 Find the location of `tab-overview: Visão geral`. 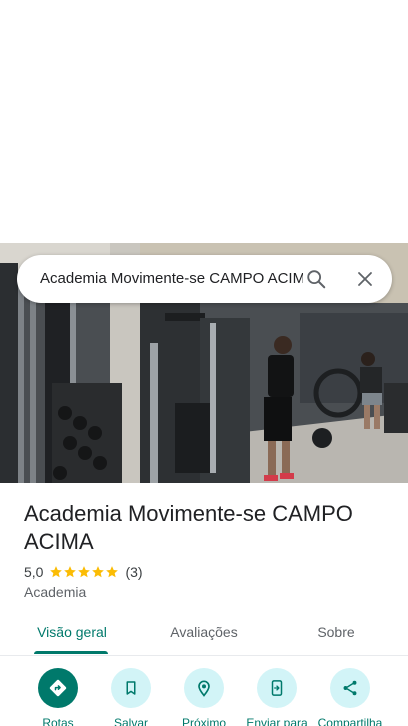

tab-overview: Visão geral is located at coordinates (72, 634).